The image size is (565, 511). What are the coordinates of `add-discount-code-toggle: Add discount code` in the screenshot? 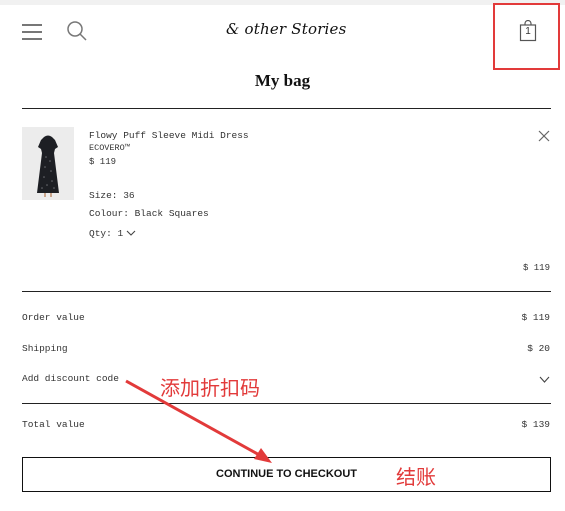 It's located at (70, 378).